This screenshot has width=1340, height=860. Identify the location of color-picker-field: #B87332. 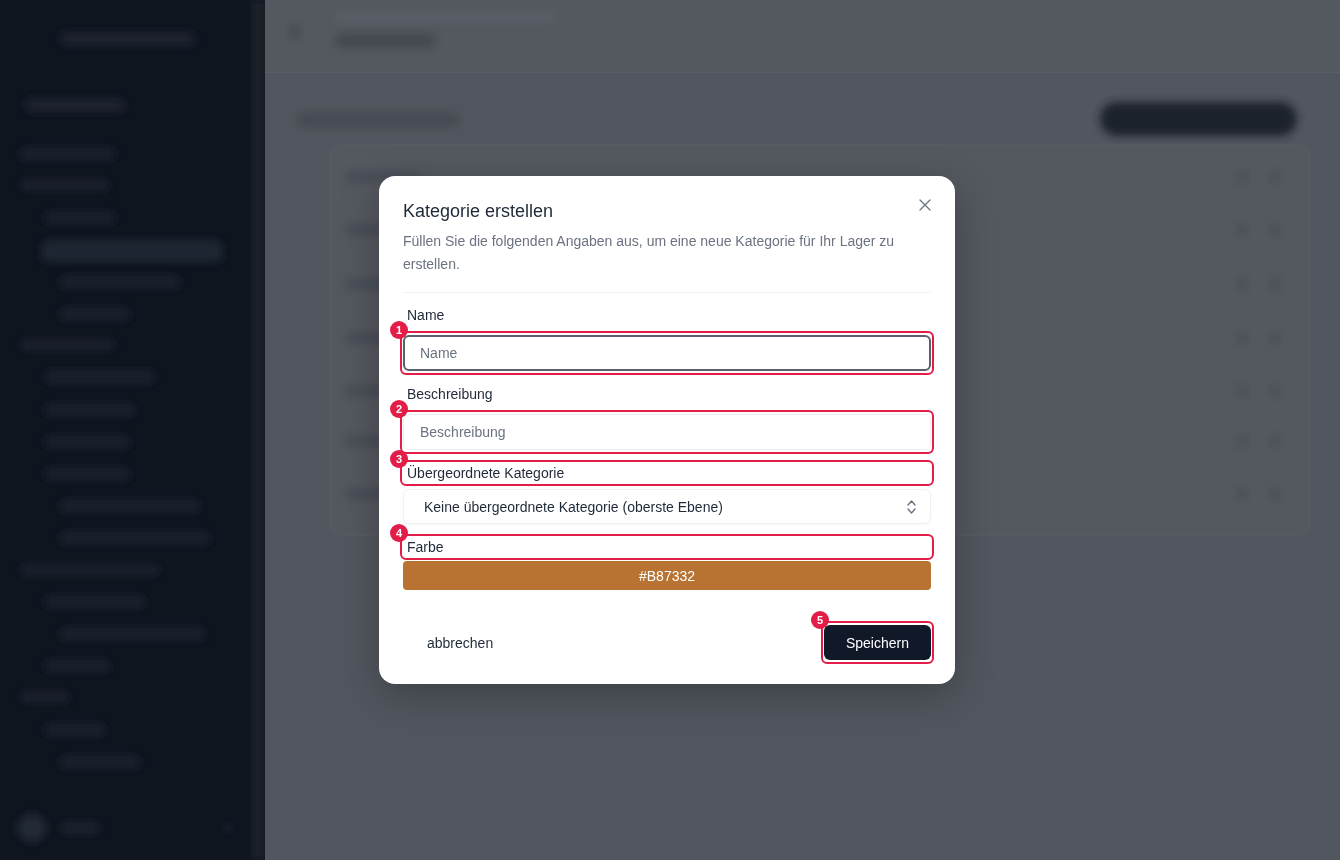
(667, 575).